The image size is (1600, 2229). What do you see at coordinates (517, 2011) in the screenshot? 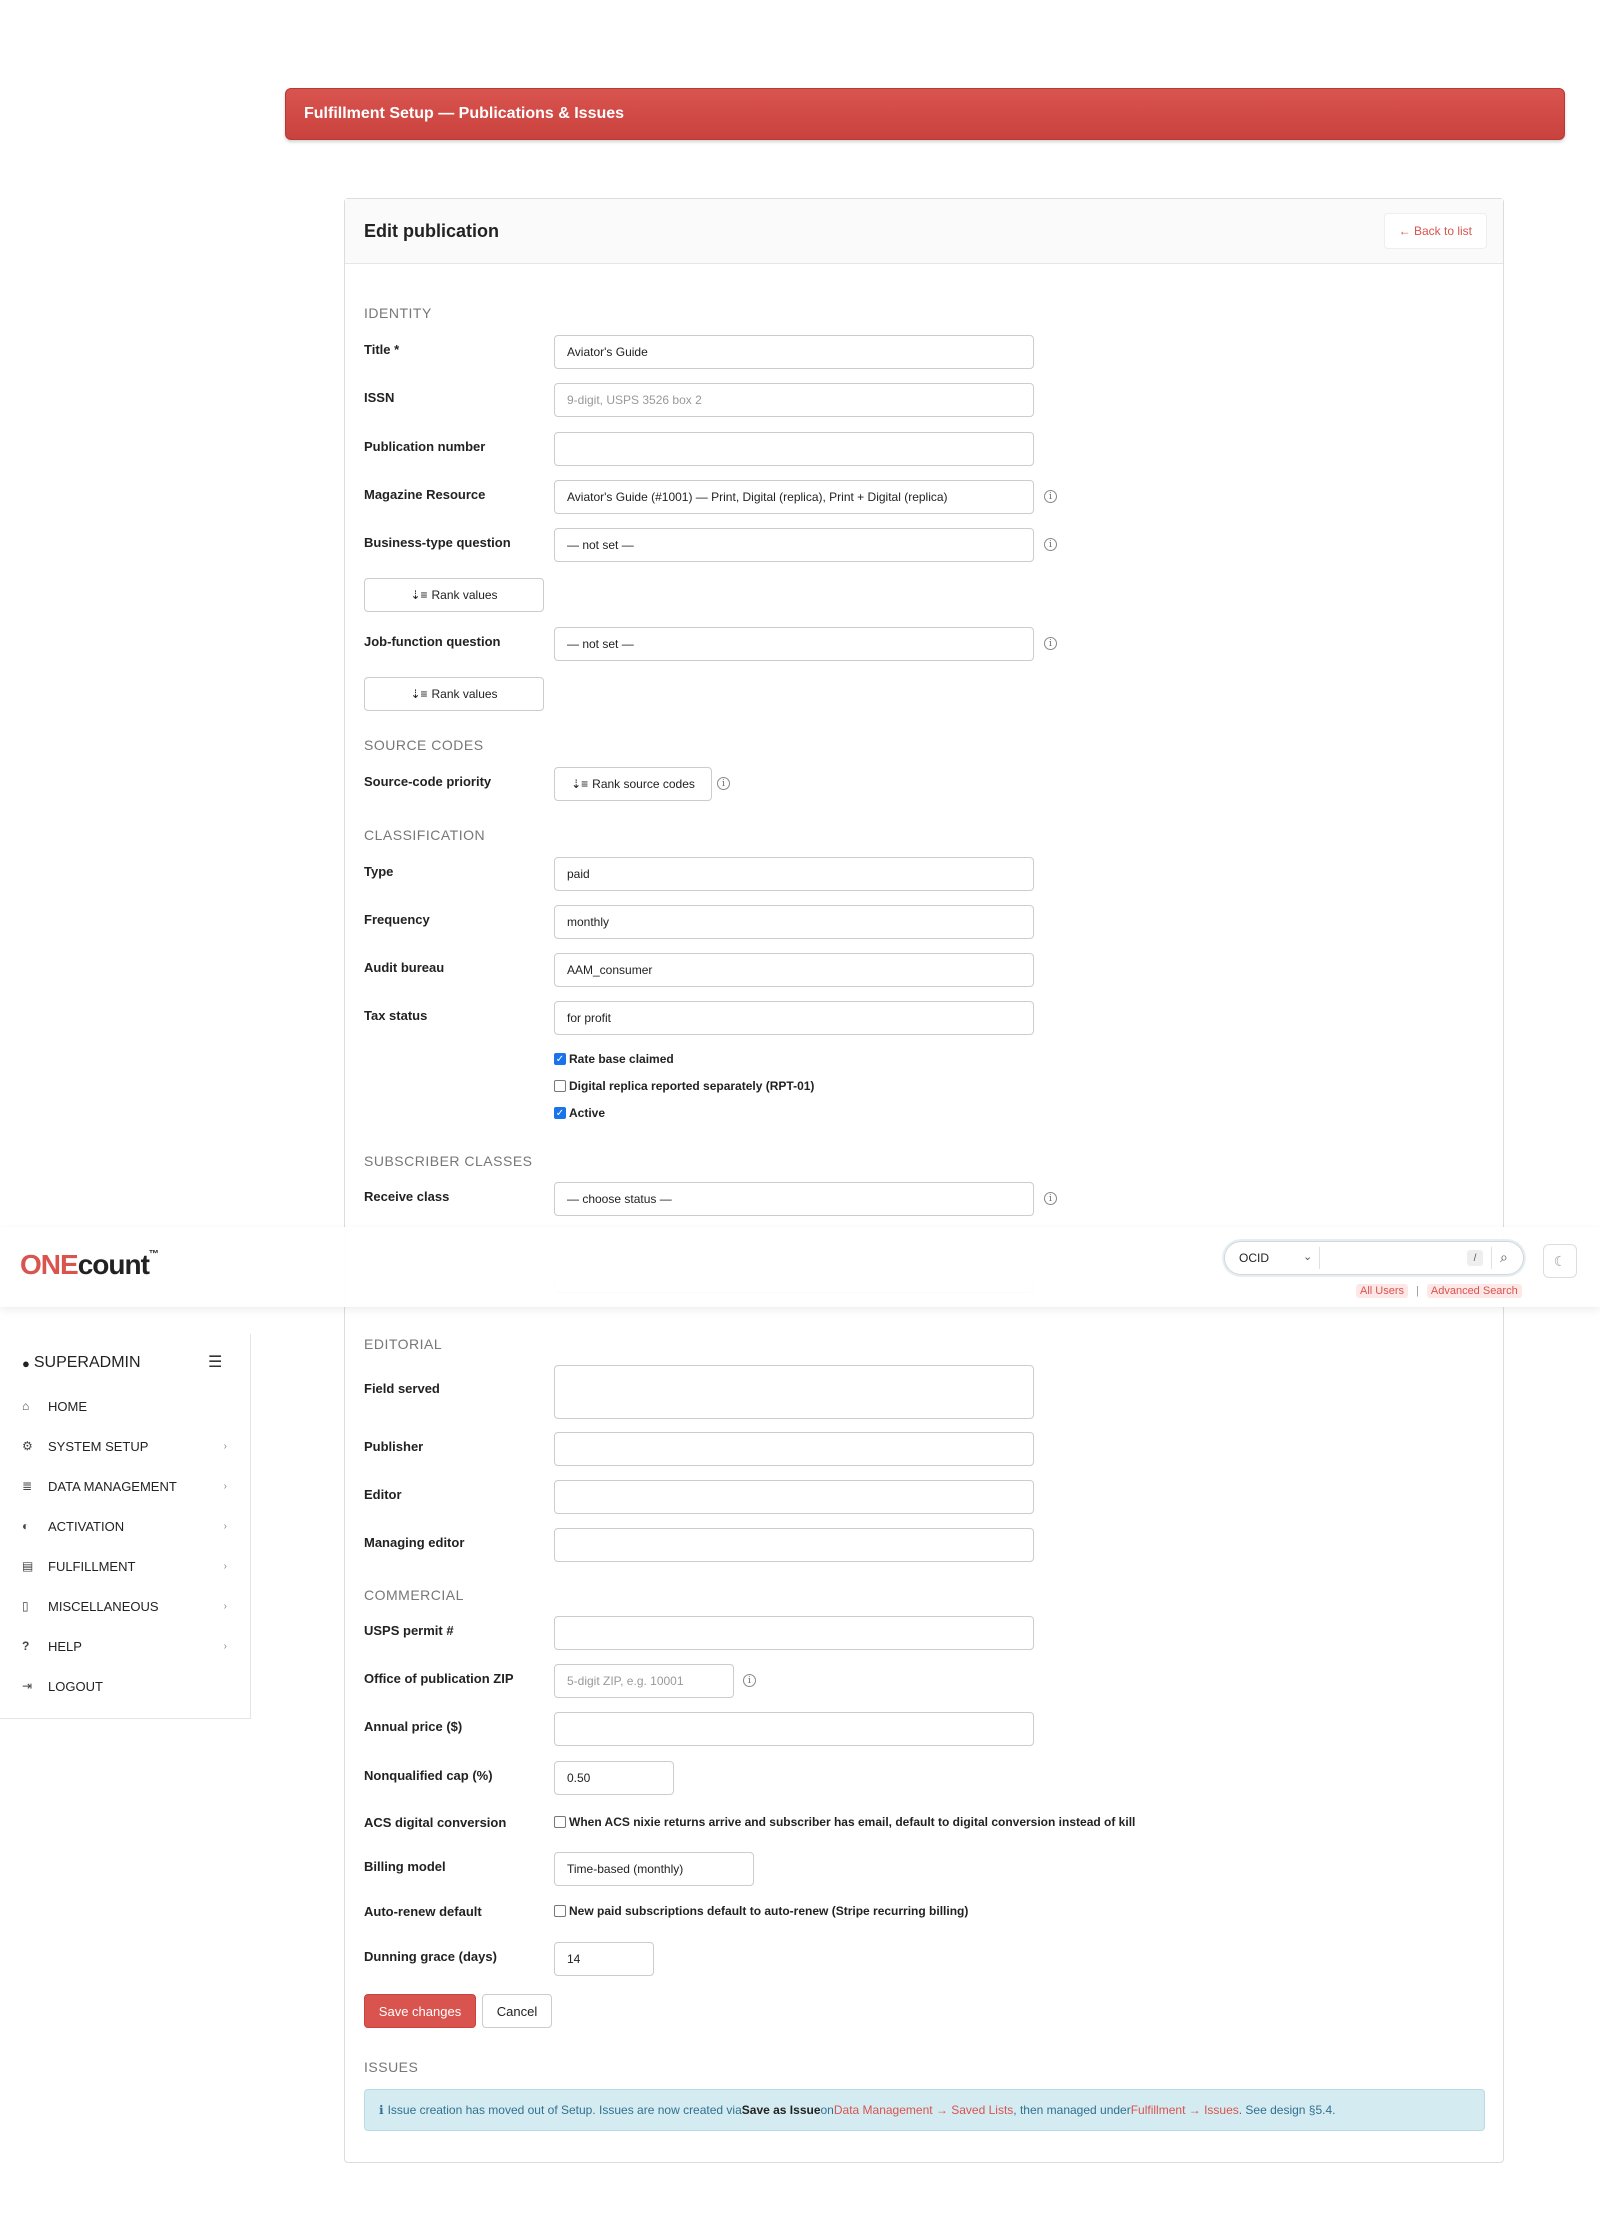
I see `cancel-button: Cancel` at bounding box center [517, 2011].